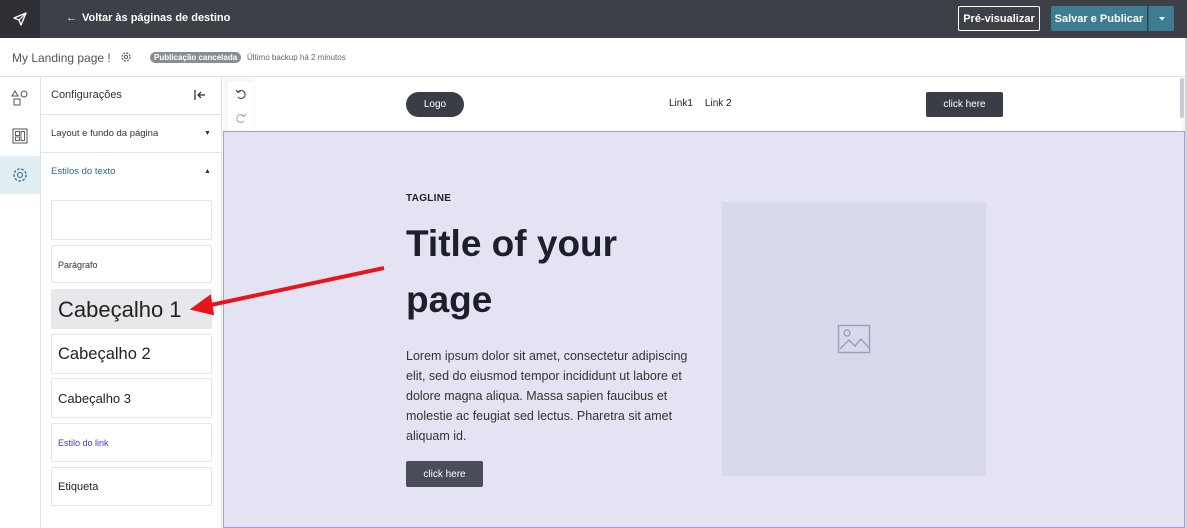 This screenshot has width=1187, height=528. Describe the element at coordinates (20, 302) in the screenshot. I see `left-icon-rail` at that location.